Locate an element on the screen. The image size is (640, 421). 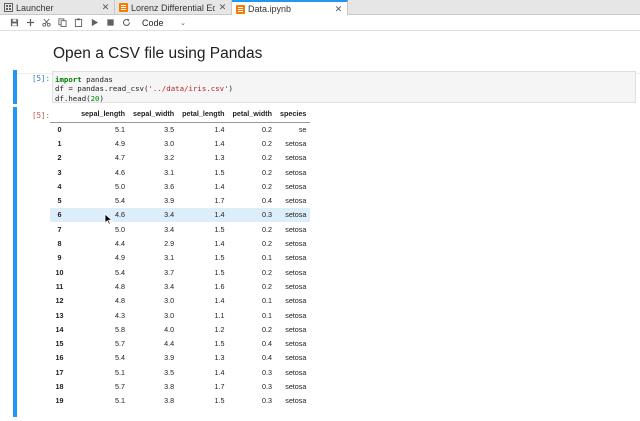
column-header: sepal_width is located at coordinates (154, 114).